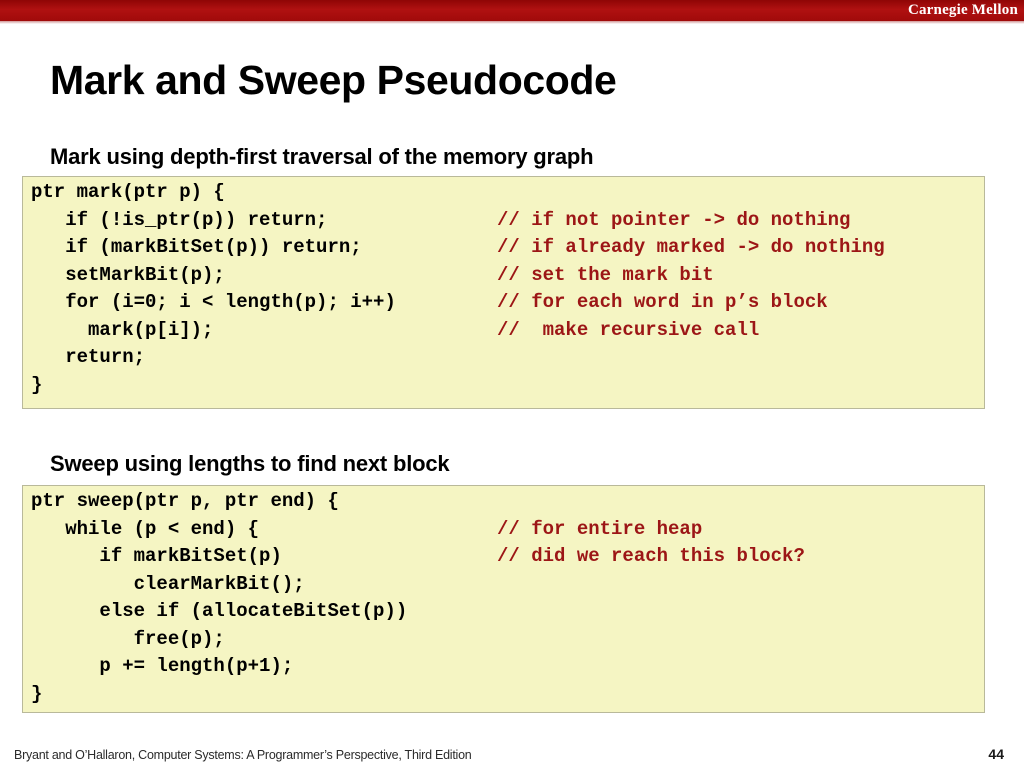 This screenshot has height=768, width=1024. I want to click on code-text: ptr sweep(ptr p, ptr end) {, so click(185, 501).